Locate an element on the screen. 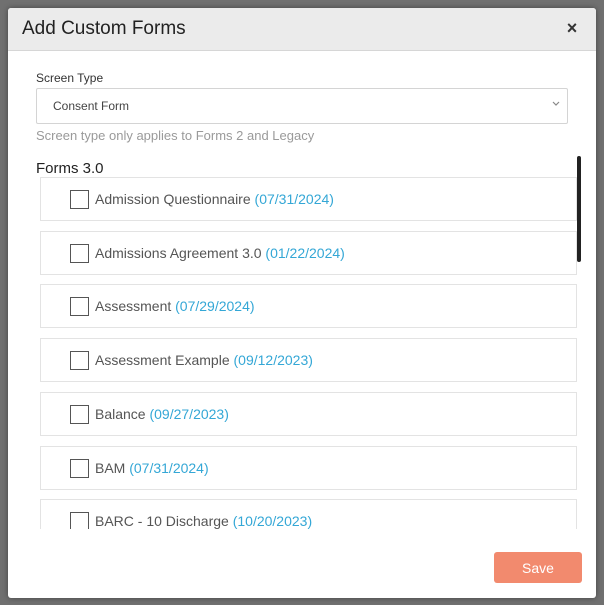  modal-title: Add Custom Forms is located at coordinates (104, 28).